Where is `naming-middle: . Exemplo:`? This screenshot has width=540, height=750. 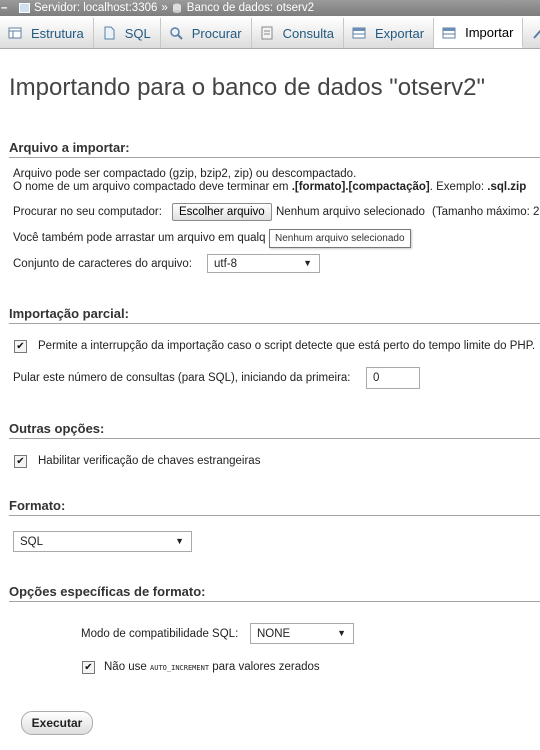 naming-middle: . Exemplo: is located at coordinates (458, 187).